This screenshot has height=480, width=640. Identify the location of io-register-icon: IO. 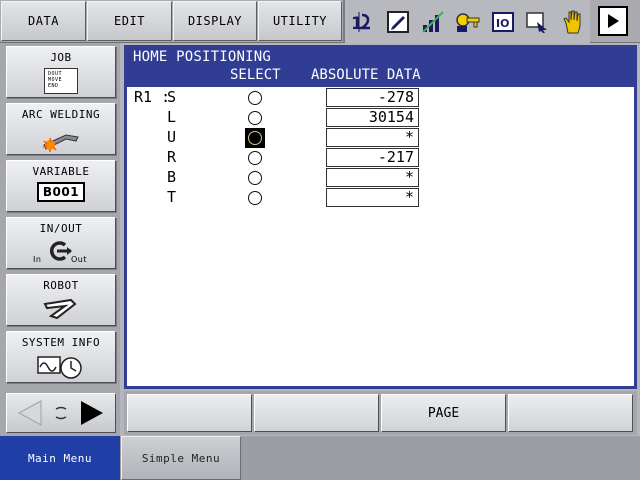
(503, 22).